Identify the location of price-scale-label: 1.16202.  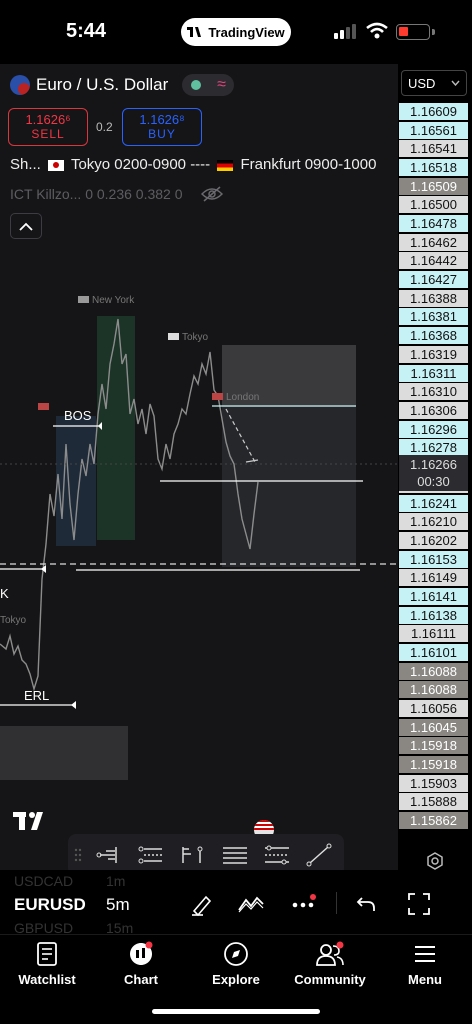
(433, 540).